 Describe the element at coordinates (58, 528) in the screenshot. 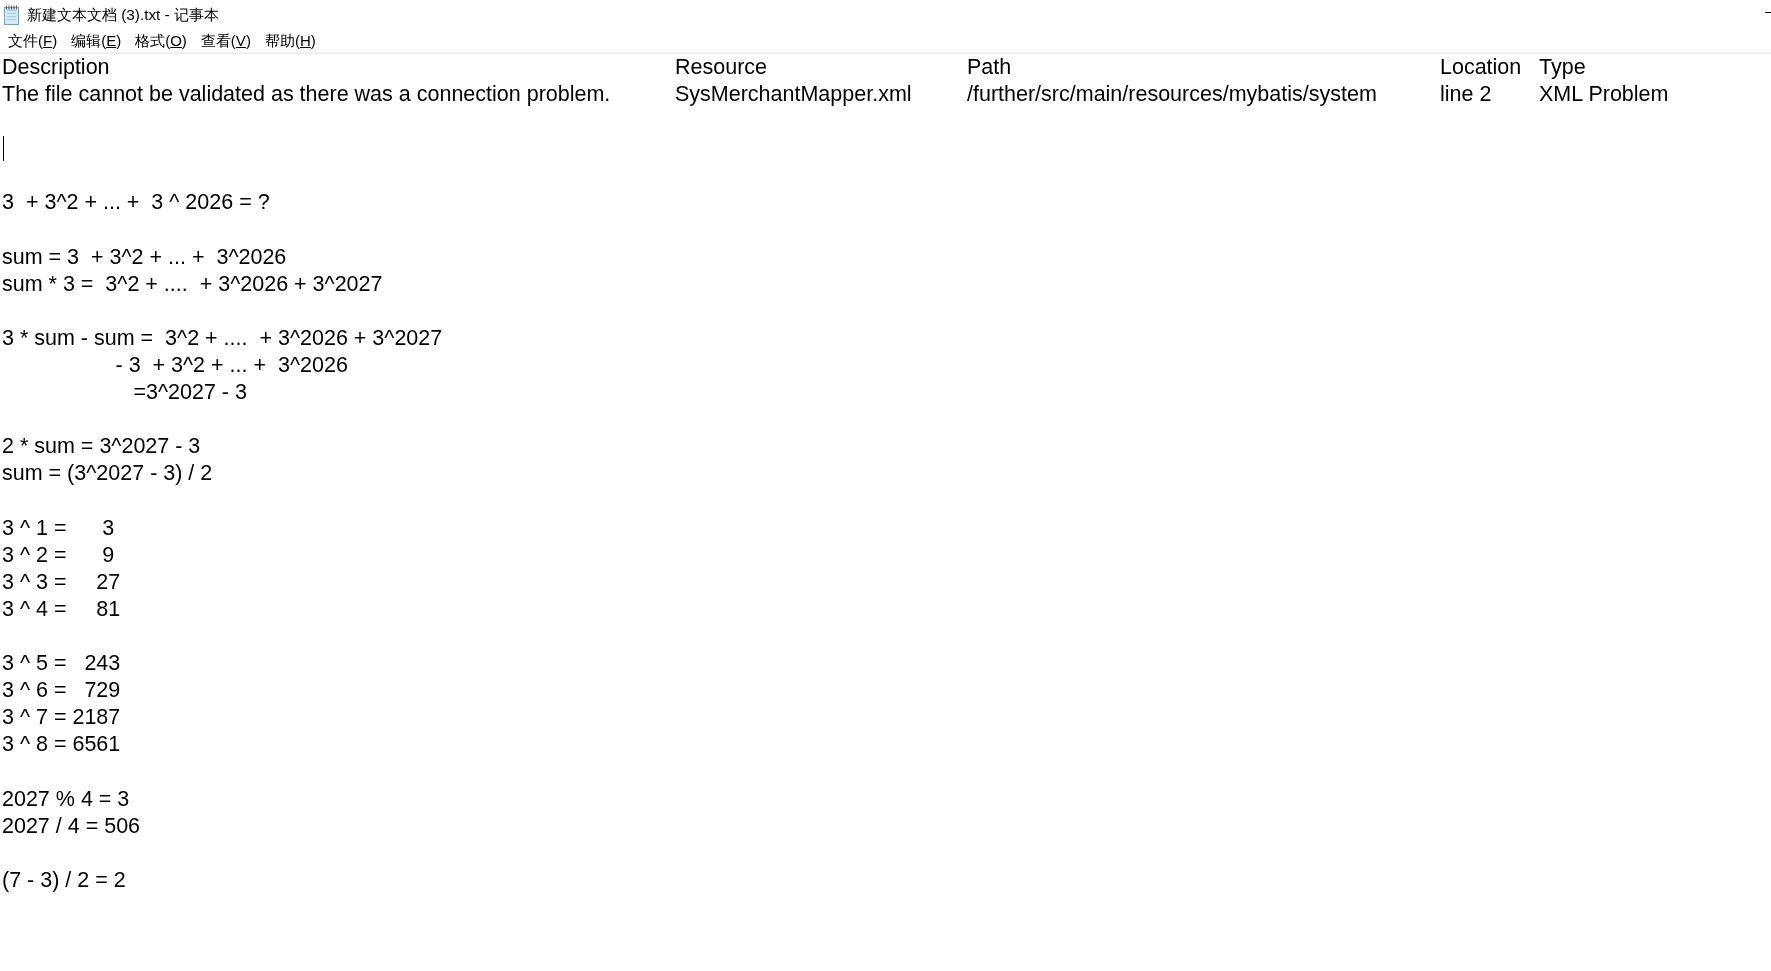

I see `text-line: 3 ^ 1 = 3` at that location.